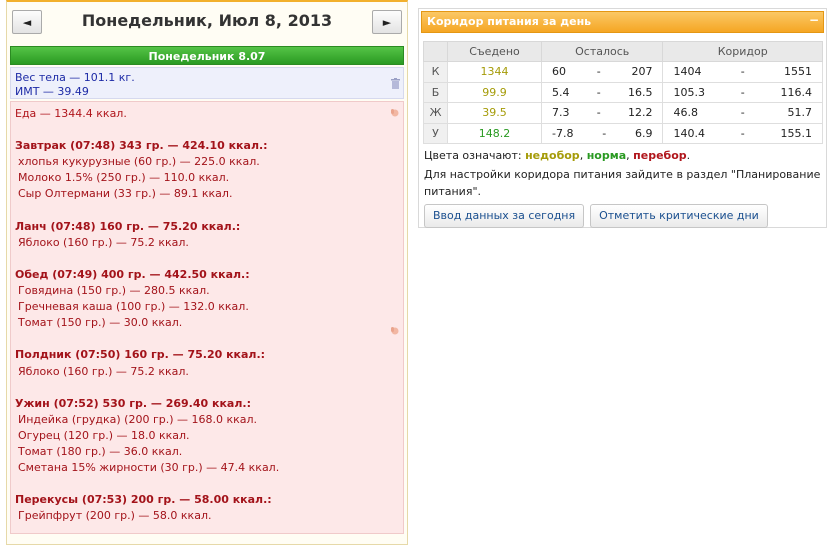  Describe the element at coordinates (435, 51) in the screenshot. I see `corner-header` at that location.